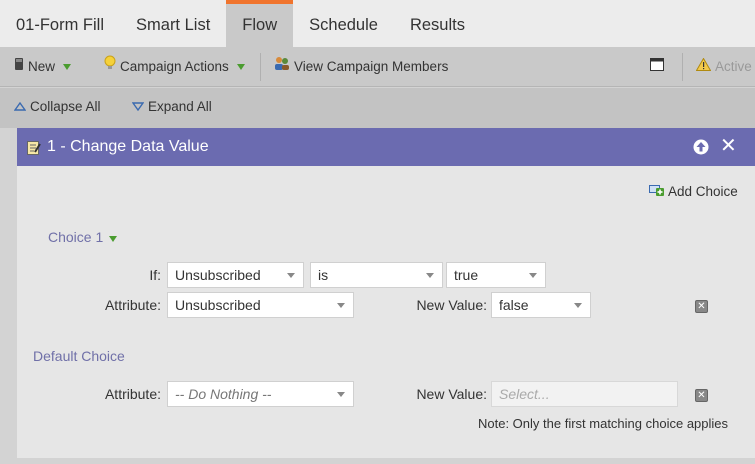 The width and height of the screenshot is (755, 464). What do you see at coordinates (701, 149) in the screenshot?
I see `move-up-icon` at bounding box center [701, 149].